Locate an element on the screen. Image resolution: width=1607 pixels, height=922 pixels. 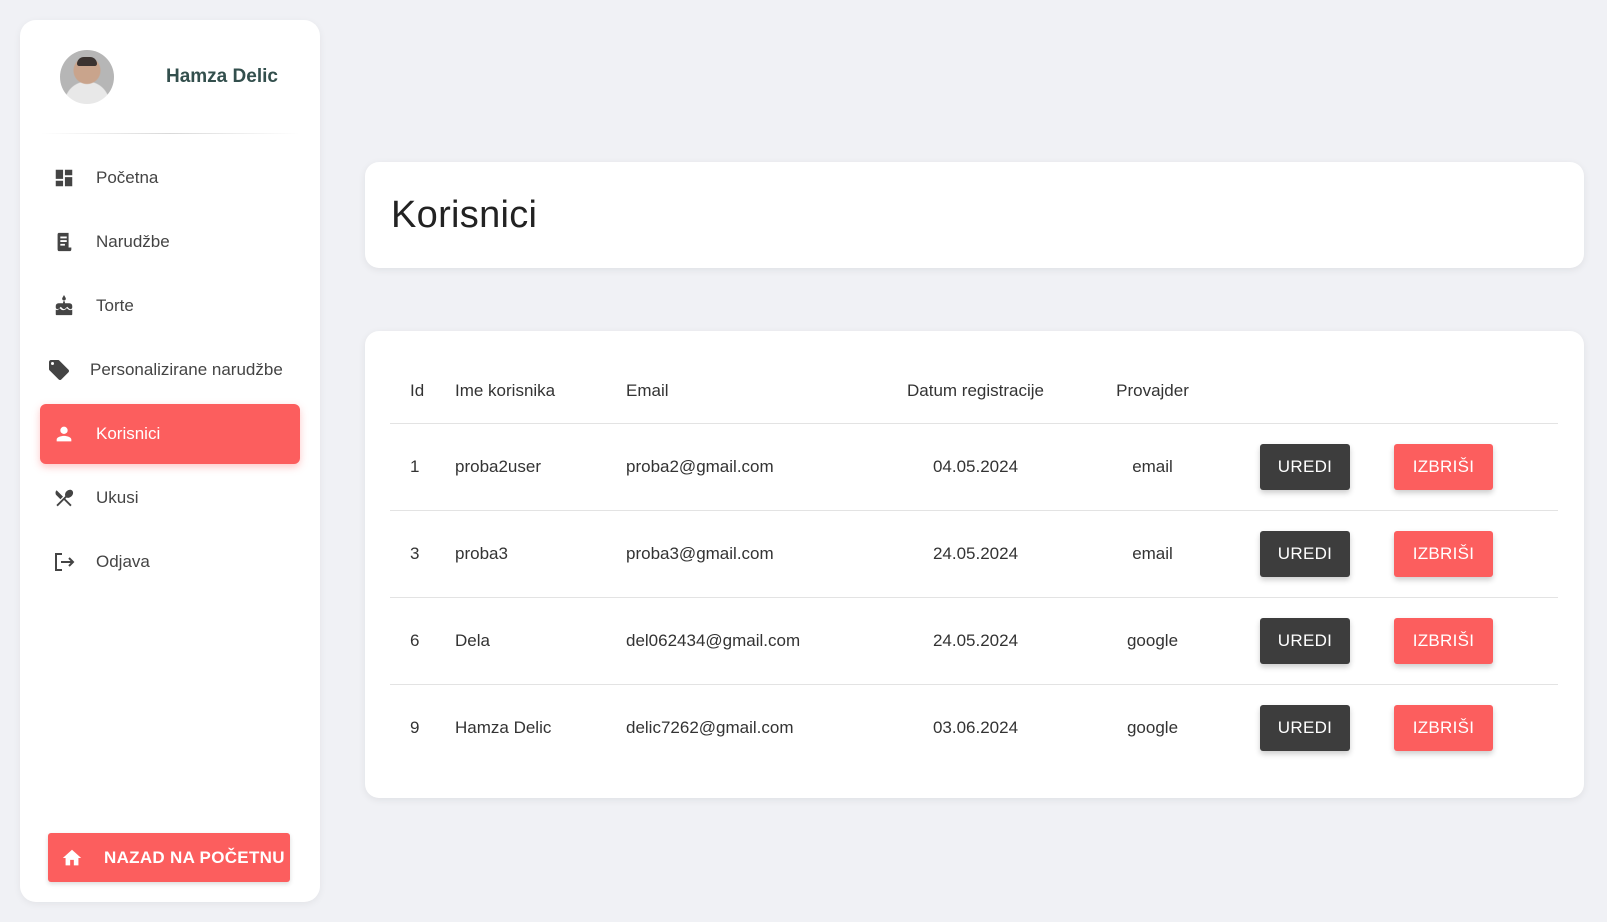
cell-email: del062434@gmail.com is located at coordinates (750, 641).